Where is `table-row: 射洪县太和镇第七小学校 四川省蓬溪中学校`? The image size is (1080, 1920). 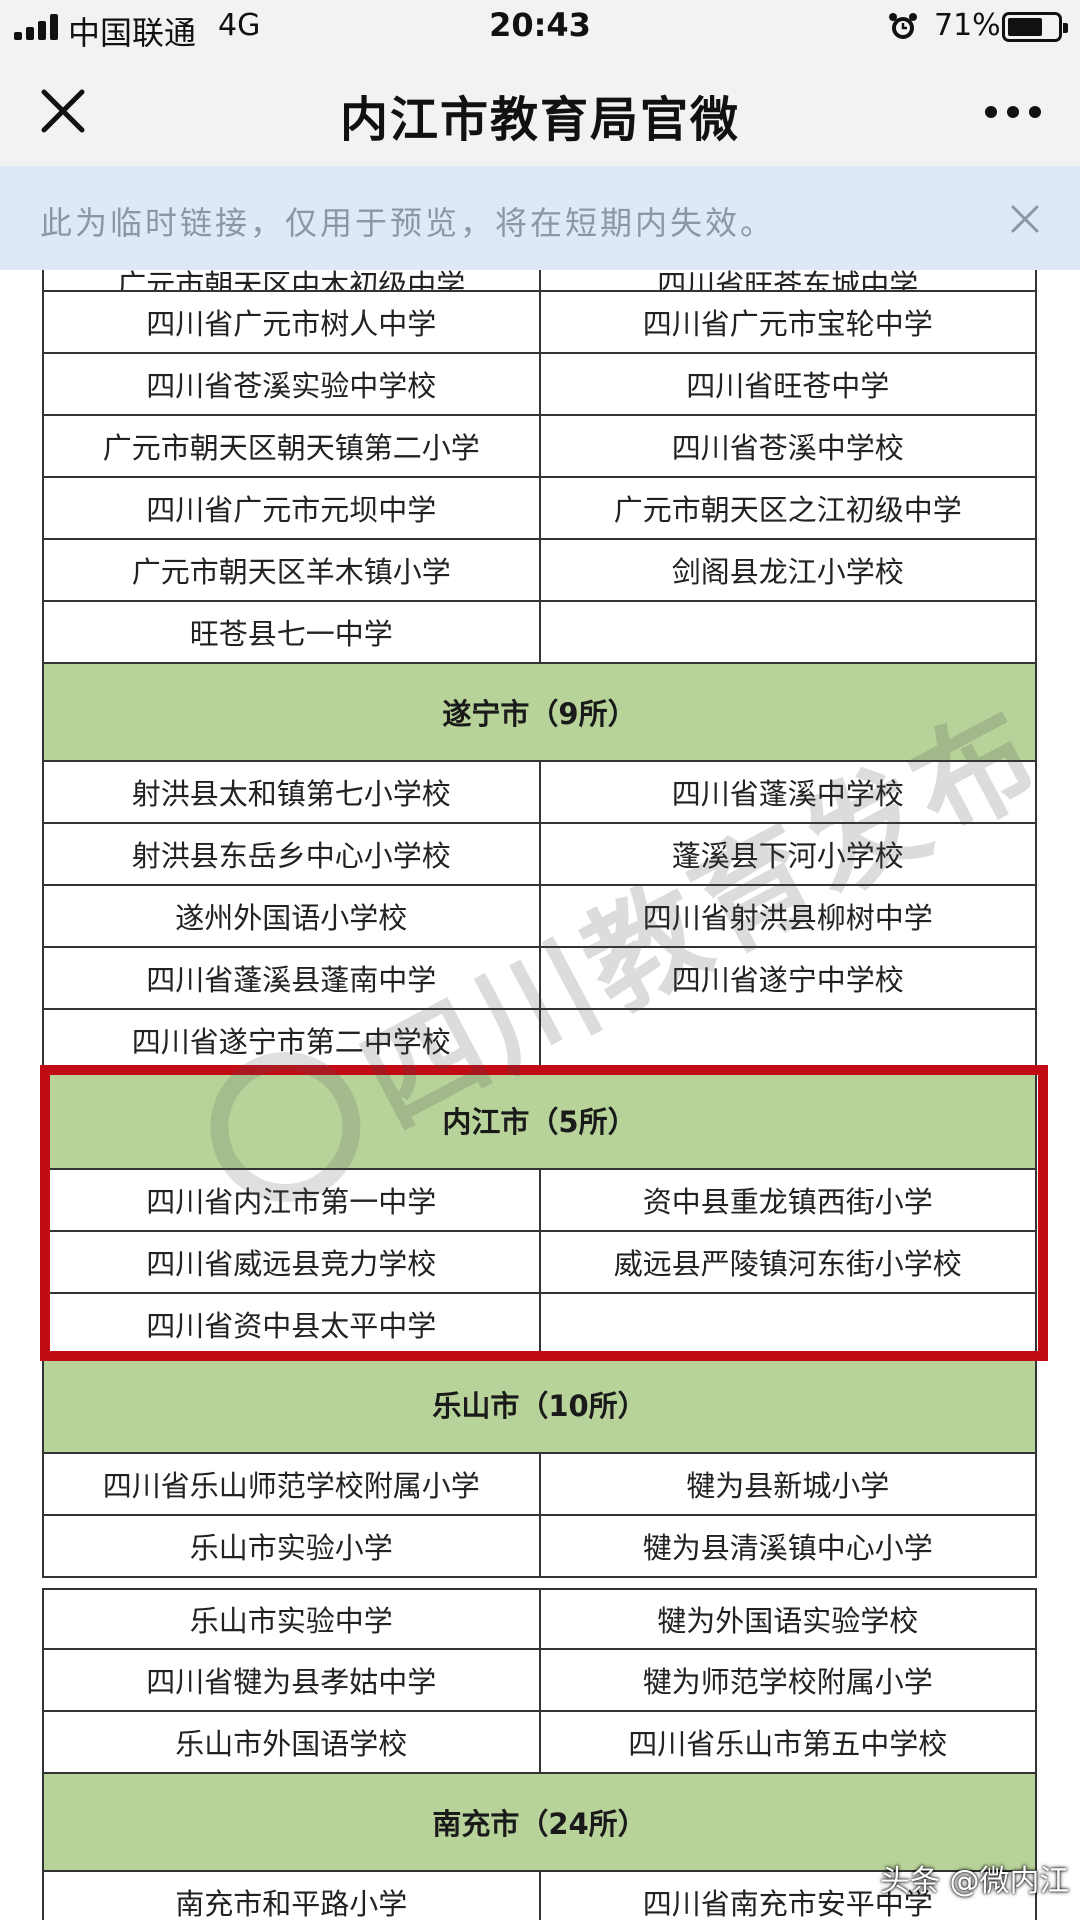
table-row: 射洪县太和镇第七小学校 四川省蓬溪中学校 is located at coordinates (539, 793).